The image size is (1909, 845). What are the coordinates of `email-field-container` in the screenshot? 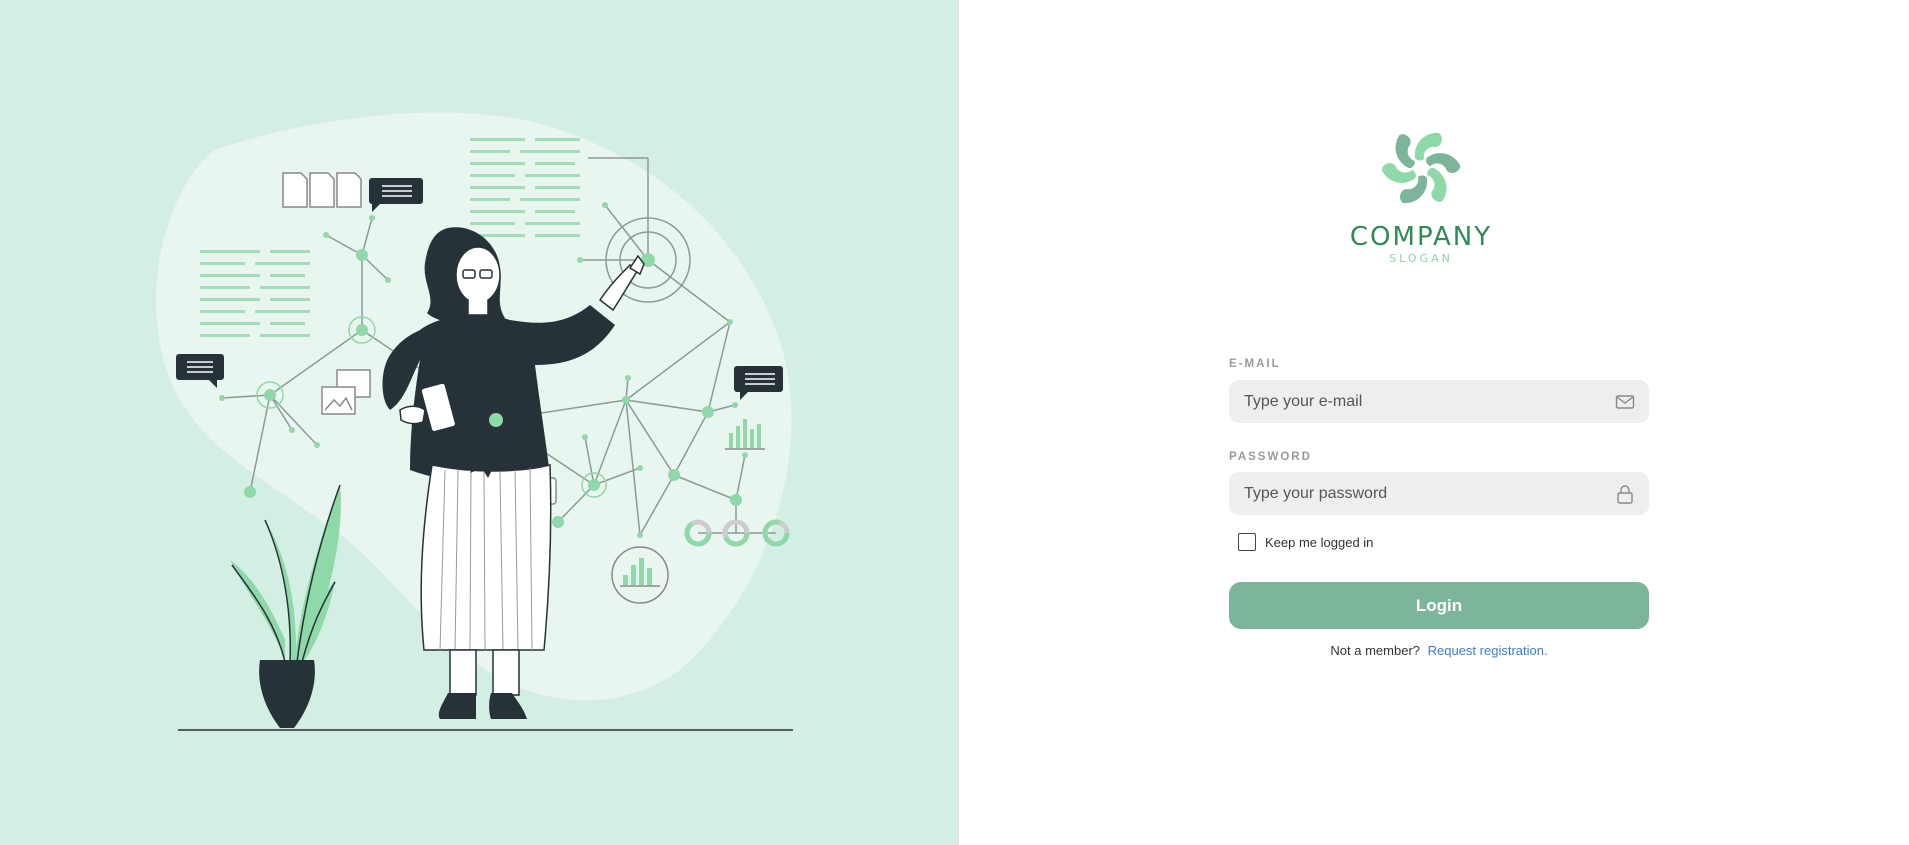 It's located at (1439, 401).